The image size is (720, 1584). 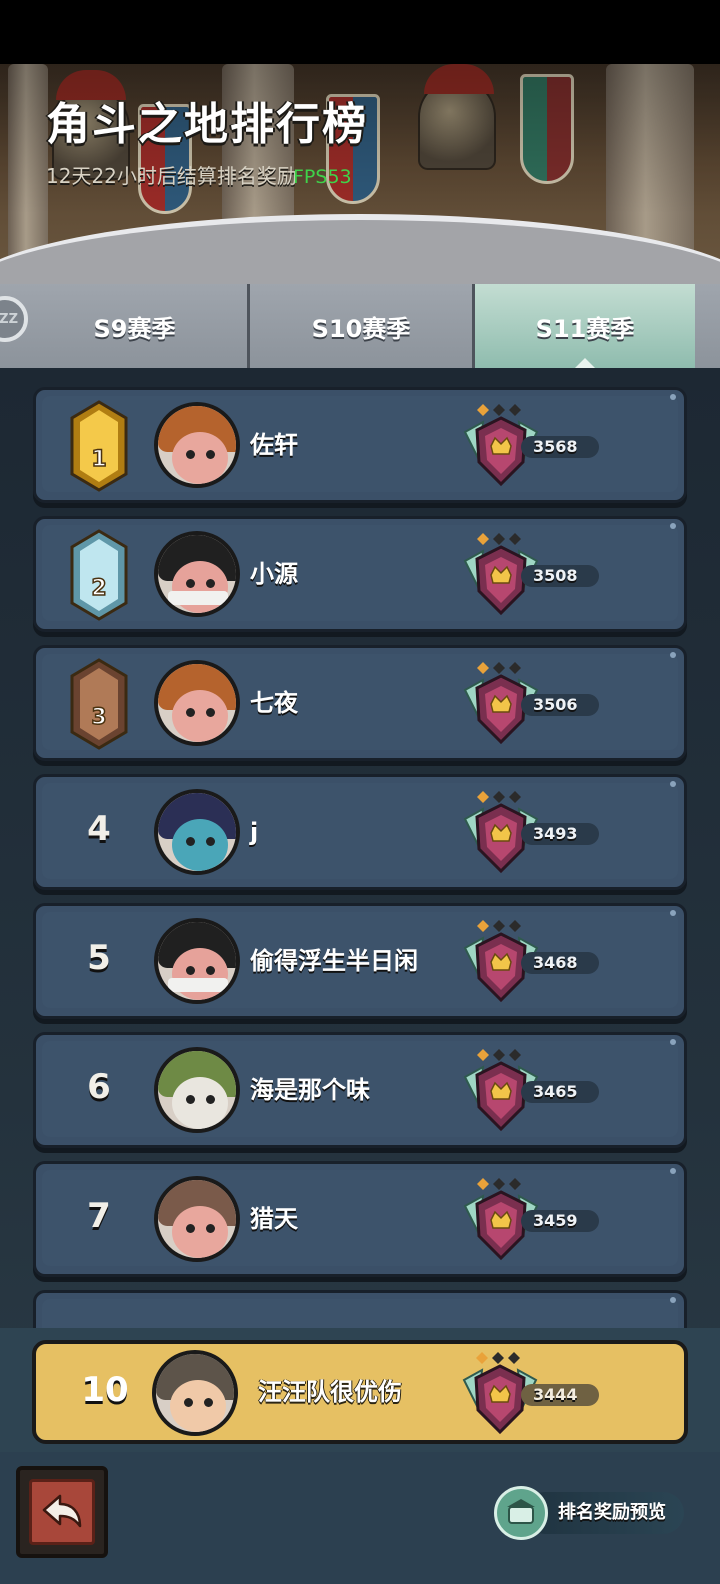 What do you see at coordinates (360, 1309) in the screenshot?
I see `leaderboard-row-partial` at bounding box center [360, 1309].